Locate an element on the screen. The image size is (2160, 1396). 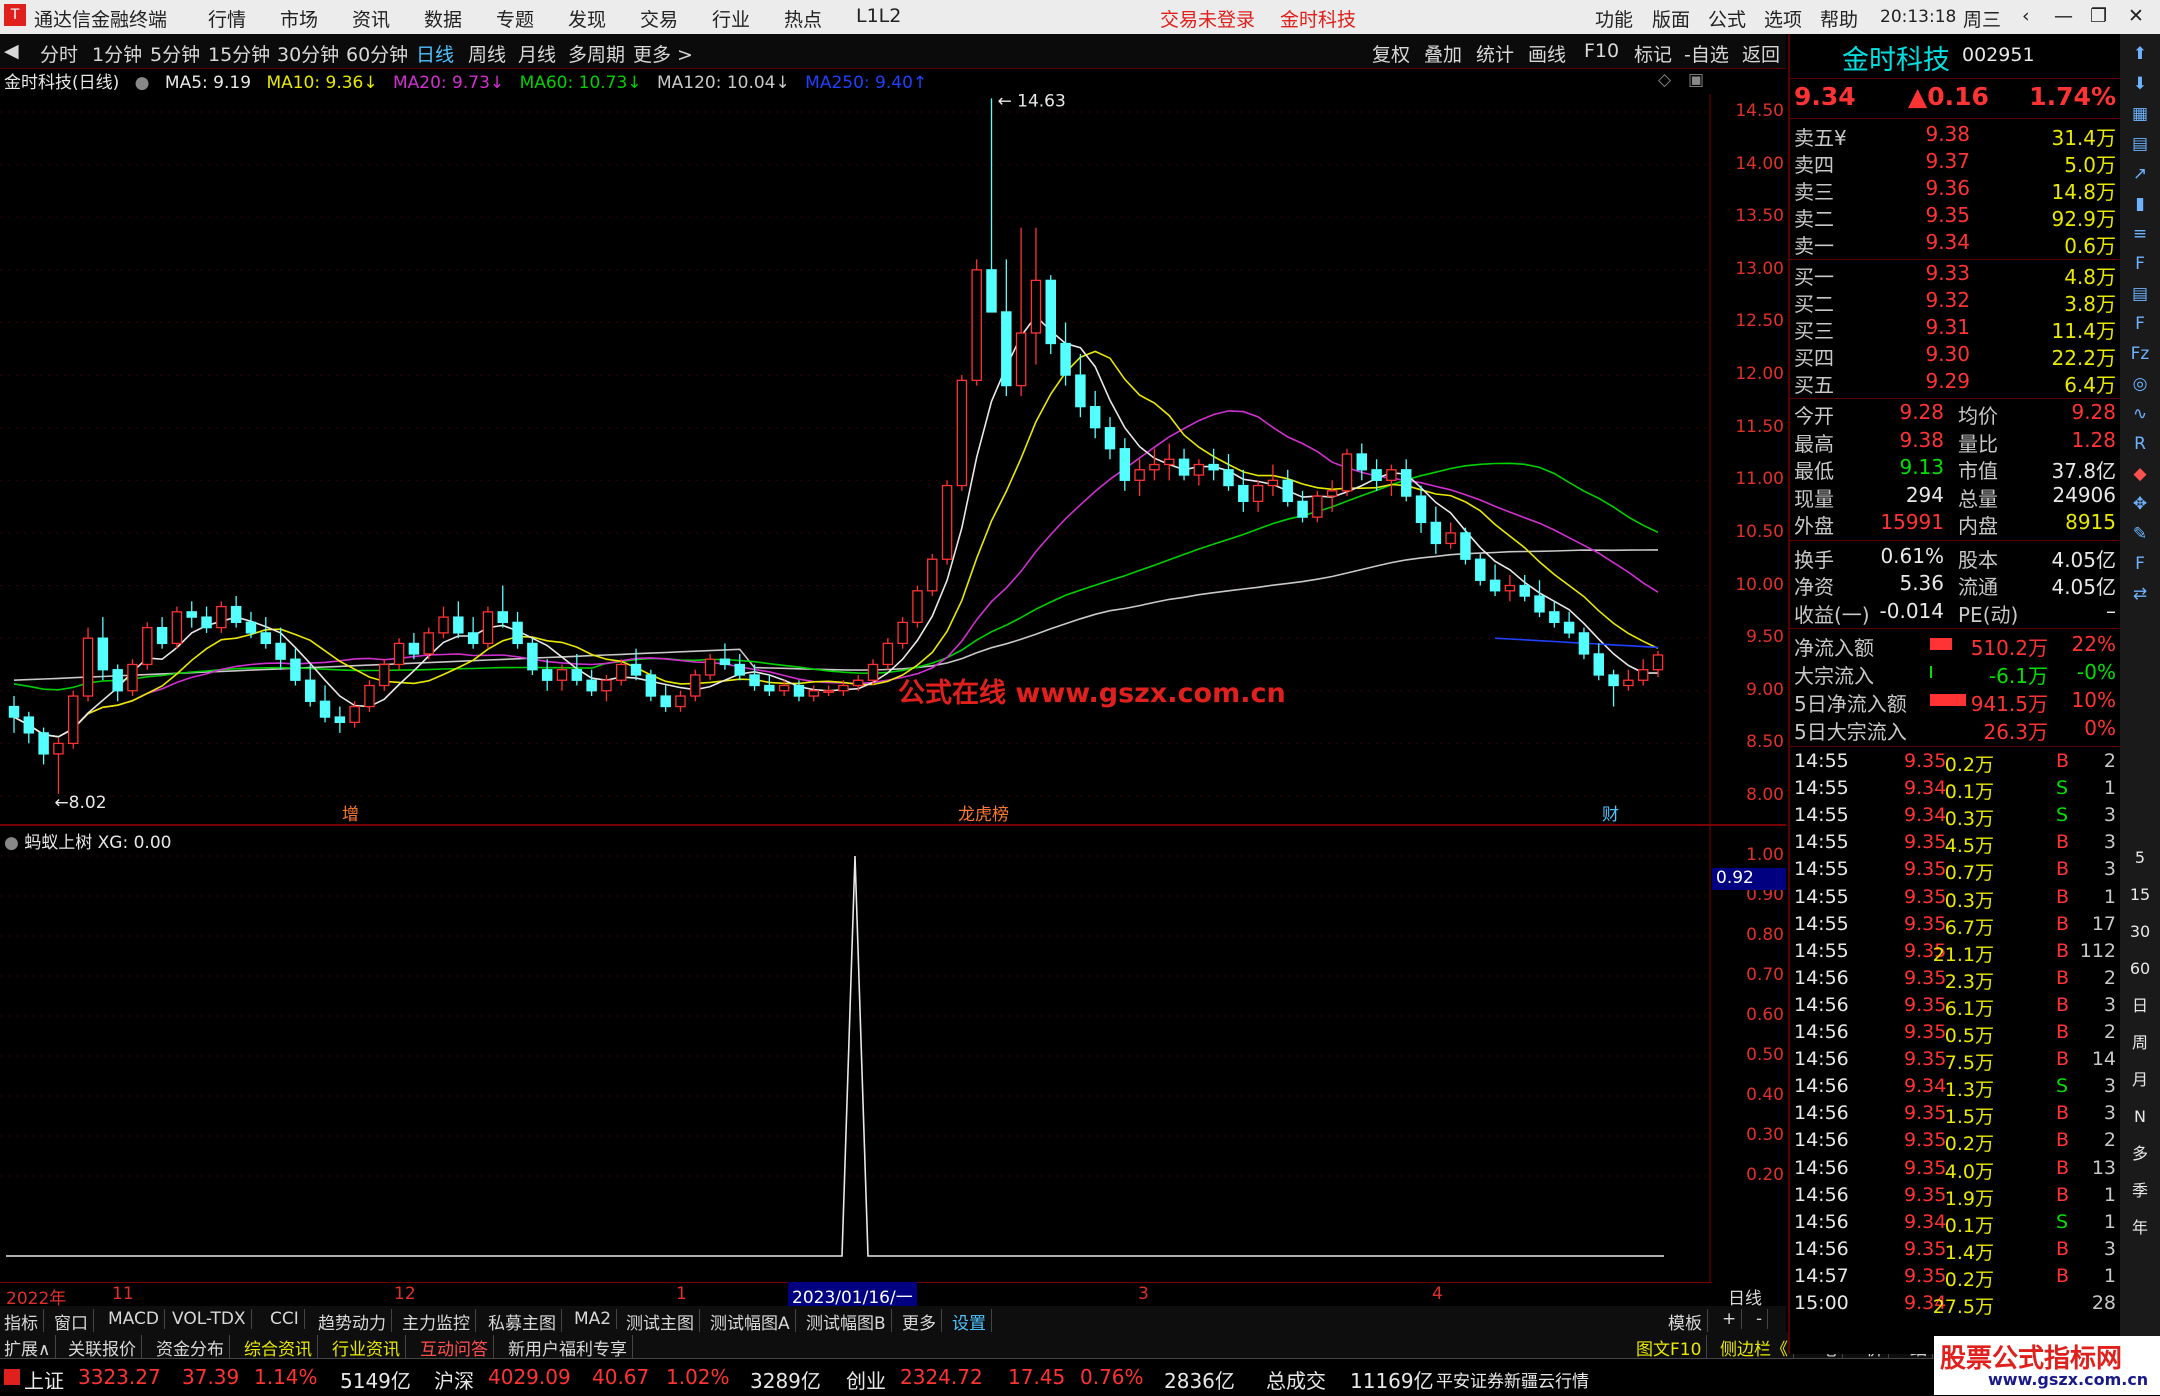
marker-zeng: 增 is located at coordinates (350, 814).